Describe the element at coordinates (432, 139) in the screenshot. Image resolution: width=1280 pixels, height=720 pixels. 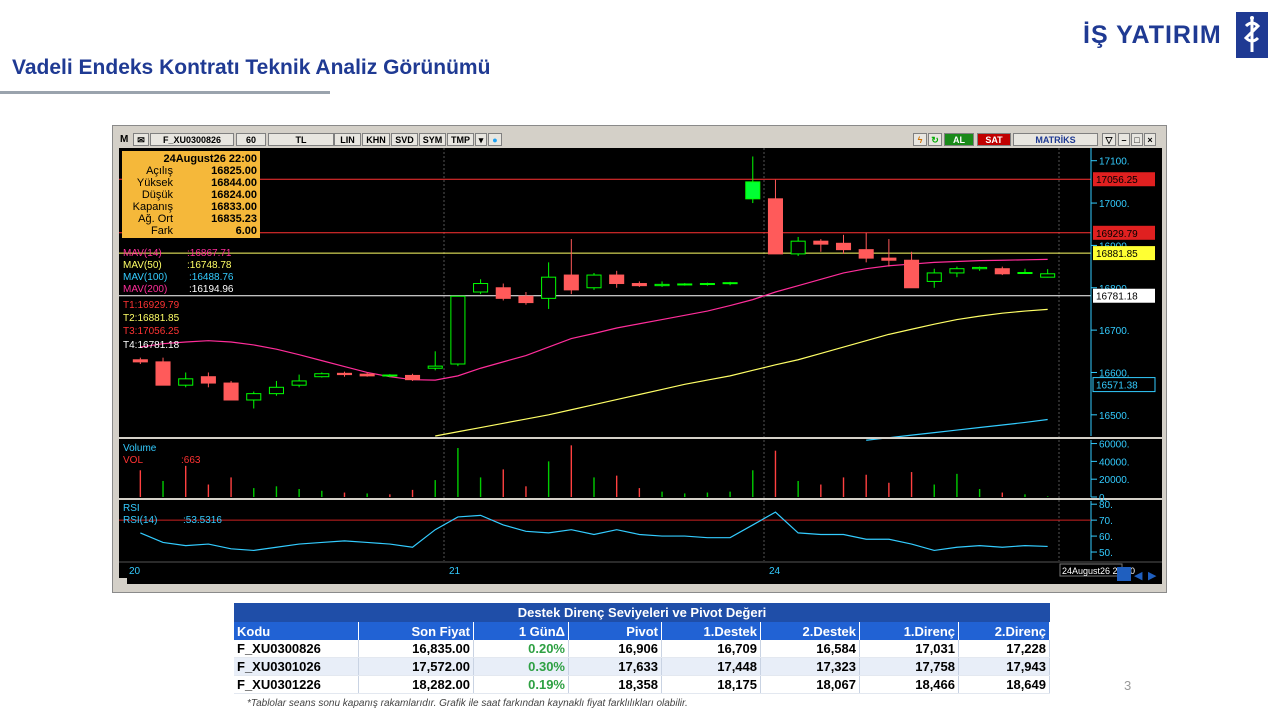
I see `sym-button: SYM` at that location.